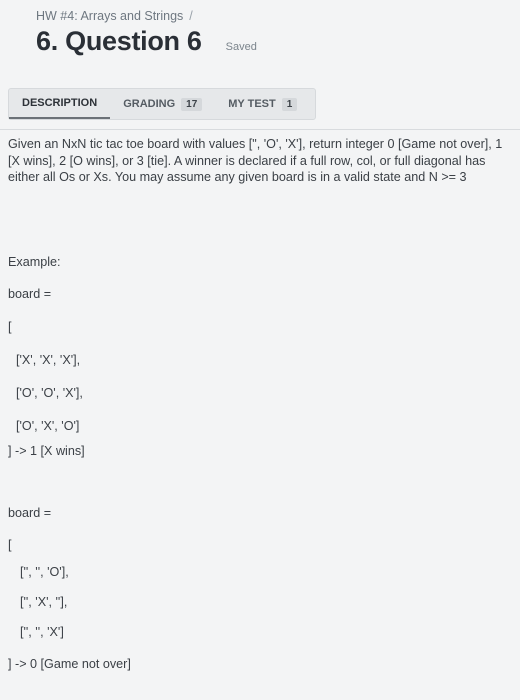  I want to click on board2-row: ['', 'X', ''],, so click(44, 602).